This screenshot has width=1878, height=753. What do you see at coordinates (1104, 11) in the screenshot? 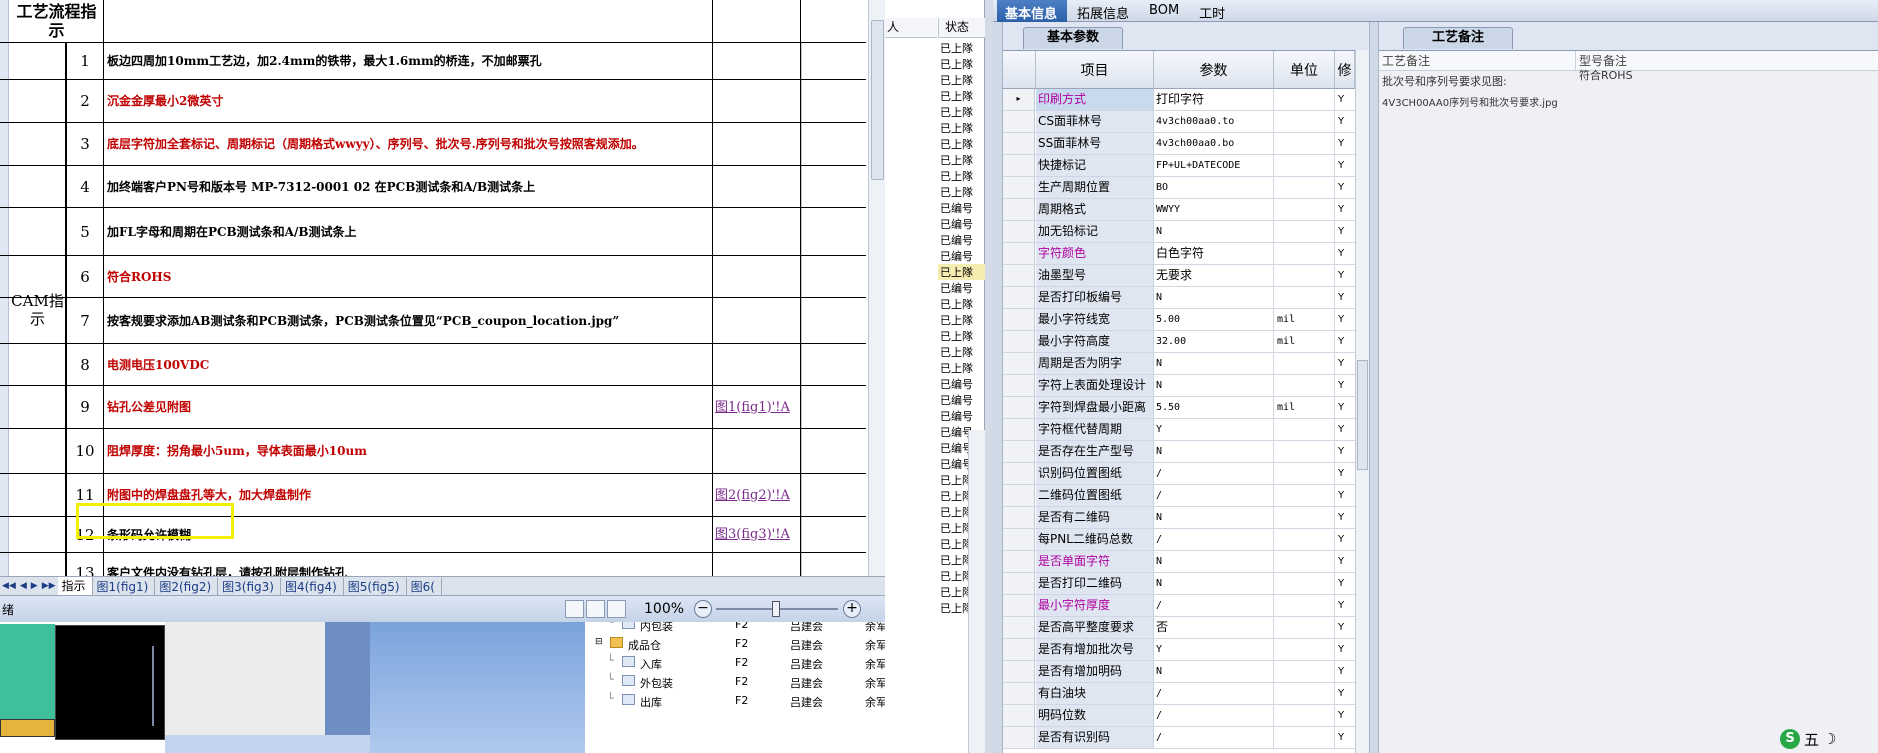
I see `main-tab: 拓展信息` at bounding box center [1104, 11].